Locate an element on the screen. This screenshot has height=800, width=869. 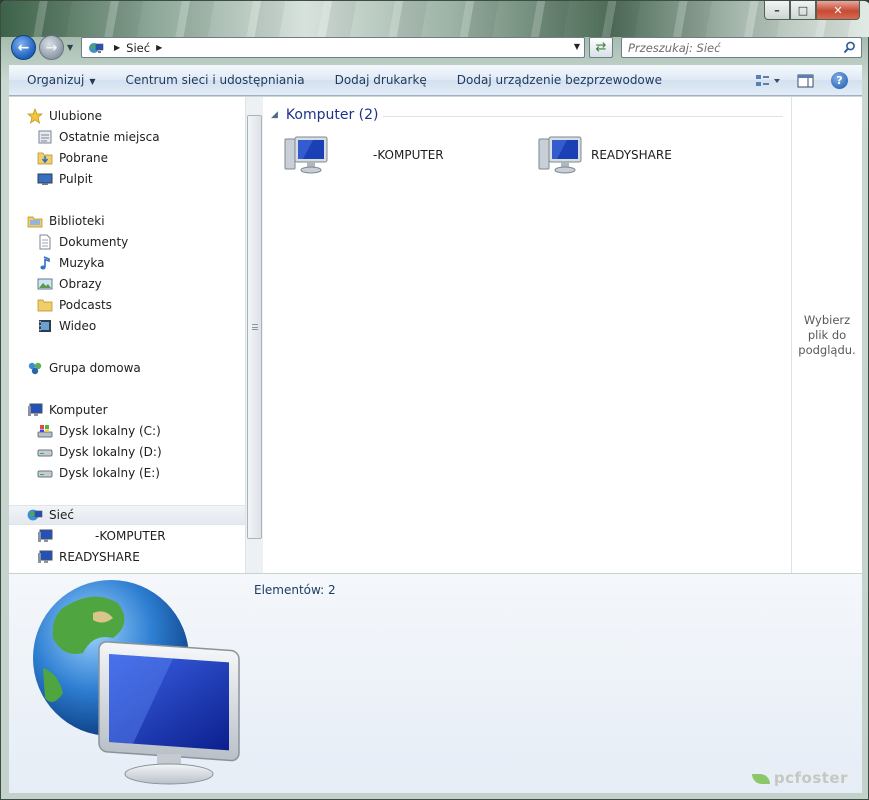
file-item-readyshare: READYSHARE is located at coordinates (604, 155).